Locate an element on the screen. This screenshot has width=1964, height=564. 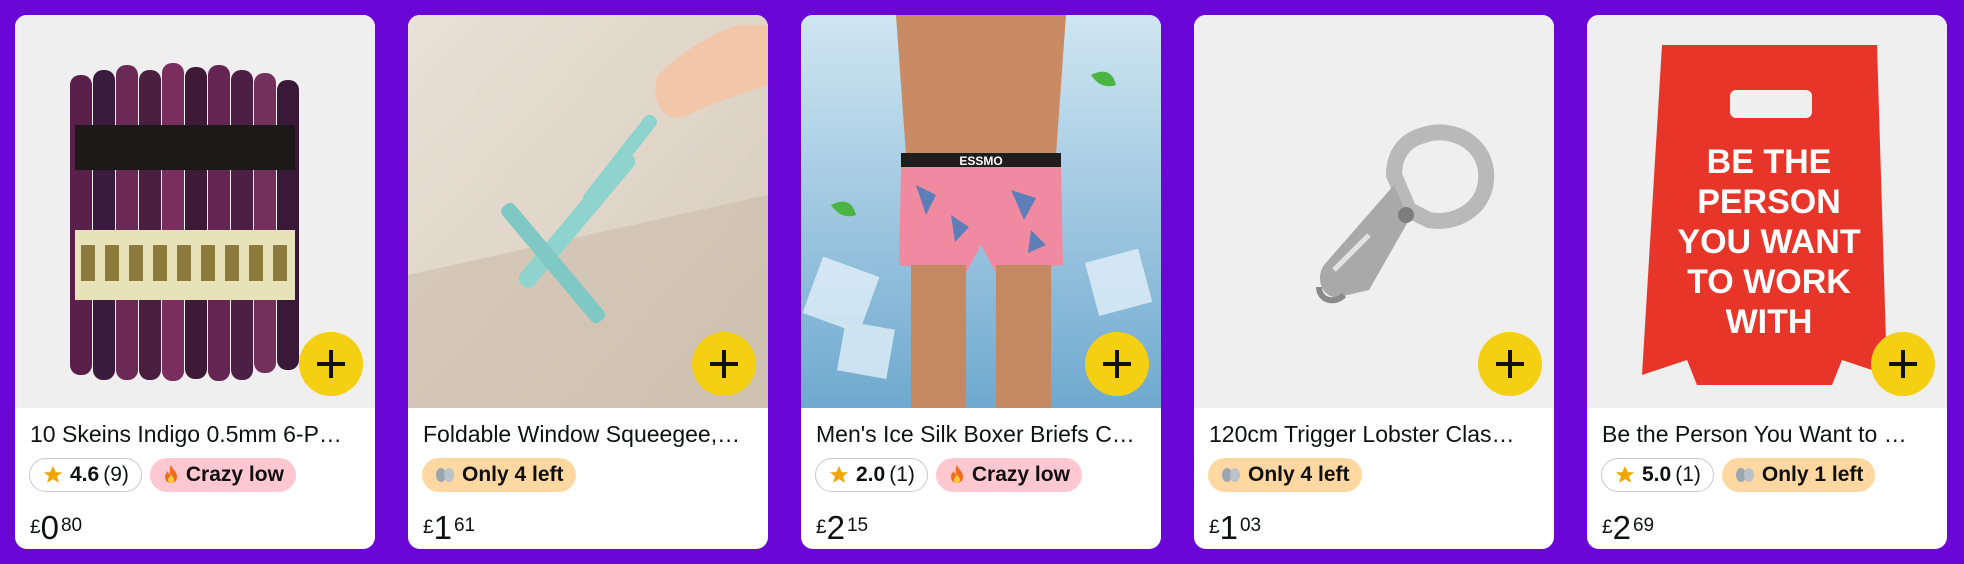
sign-line: WITH is located at coordinates (1769, 322).